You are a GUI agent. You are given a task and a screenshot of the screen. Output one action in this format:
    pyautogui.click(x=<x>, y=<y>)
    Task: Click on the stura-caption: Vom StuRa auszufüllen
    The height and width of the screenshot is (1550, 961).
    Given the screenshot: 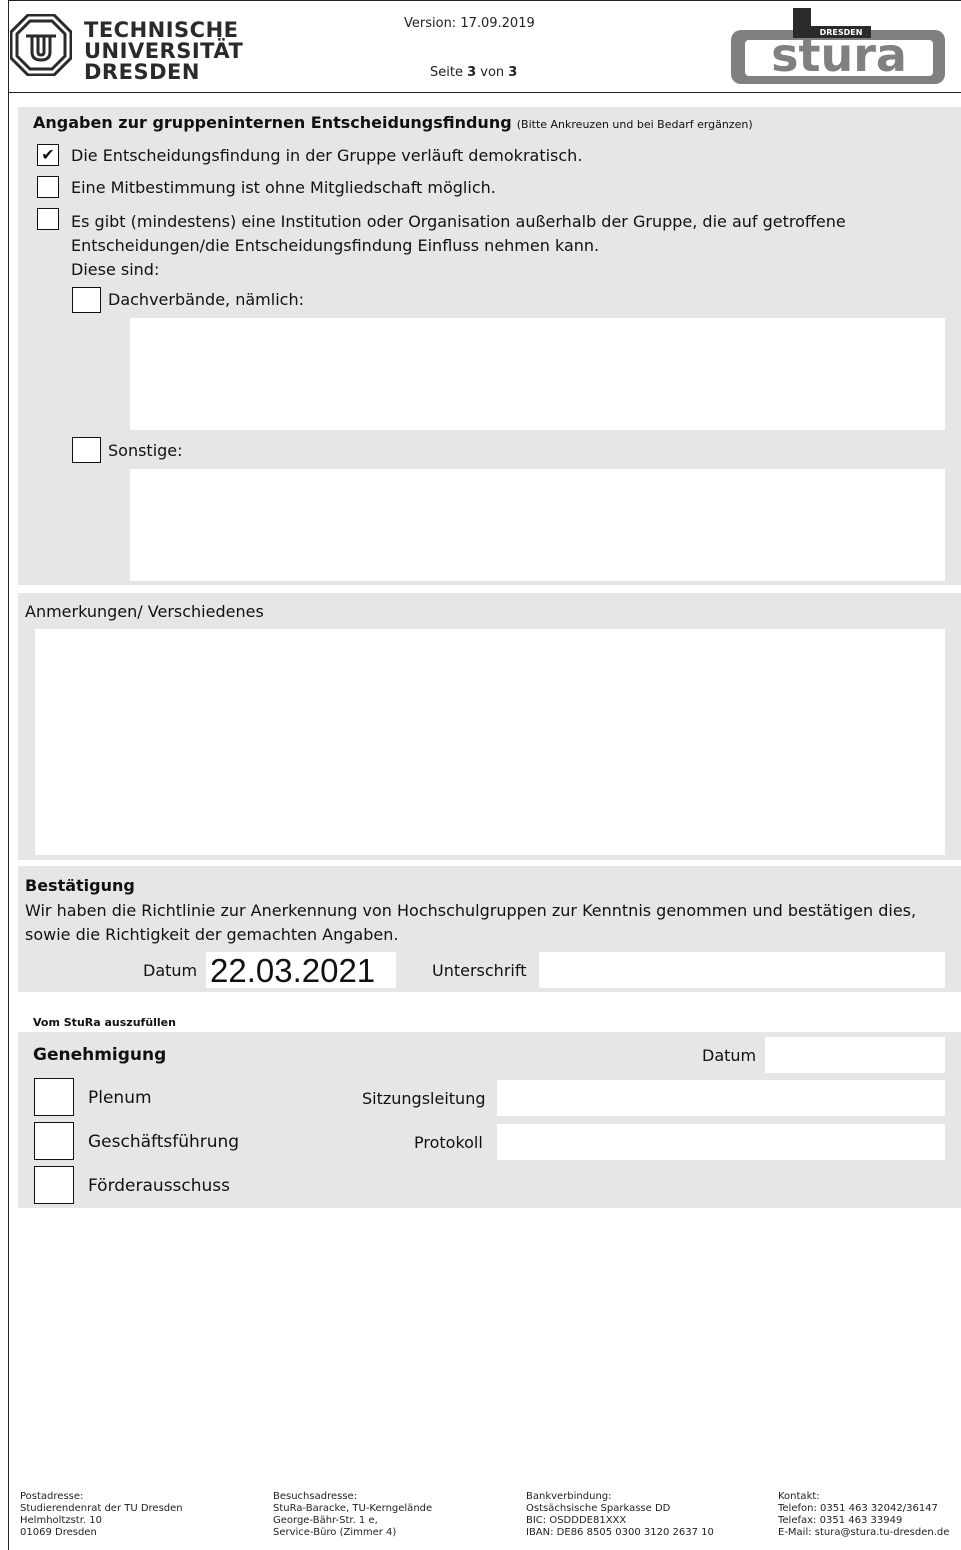 What is the action you would take?
    pyautogui.click(x=104, y=1022)
    